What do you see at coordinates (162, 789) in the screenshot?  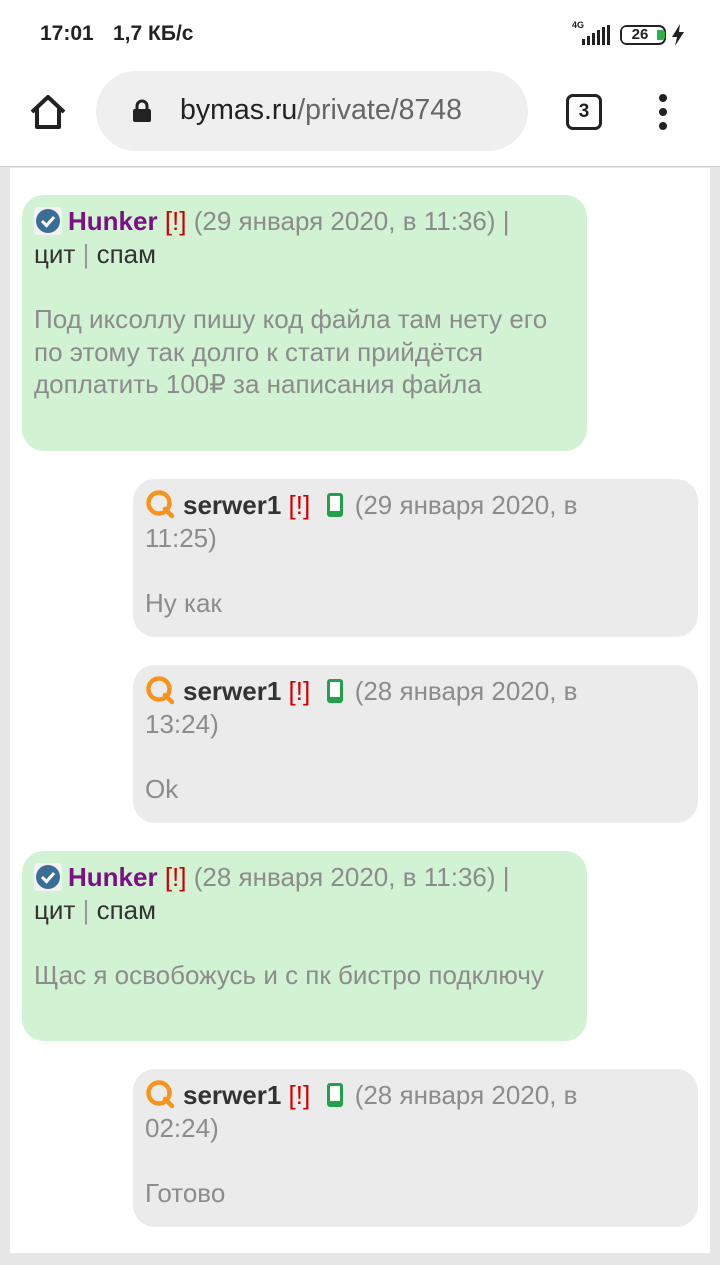 I see `message-text: Ok` at bounding box center [162, 789].